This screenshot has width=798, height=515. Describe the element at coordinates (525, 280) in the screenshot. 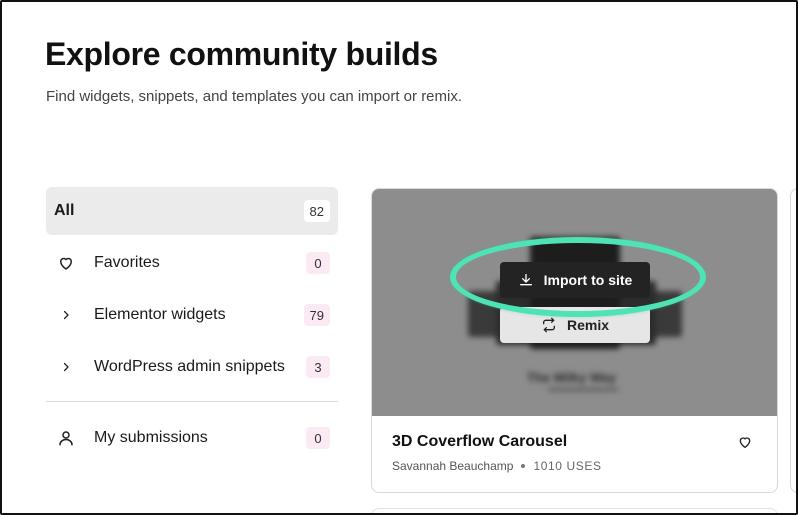

I see `download-icon` at that location.